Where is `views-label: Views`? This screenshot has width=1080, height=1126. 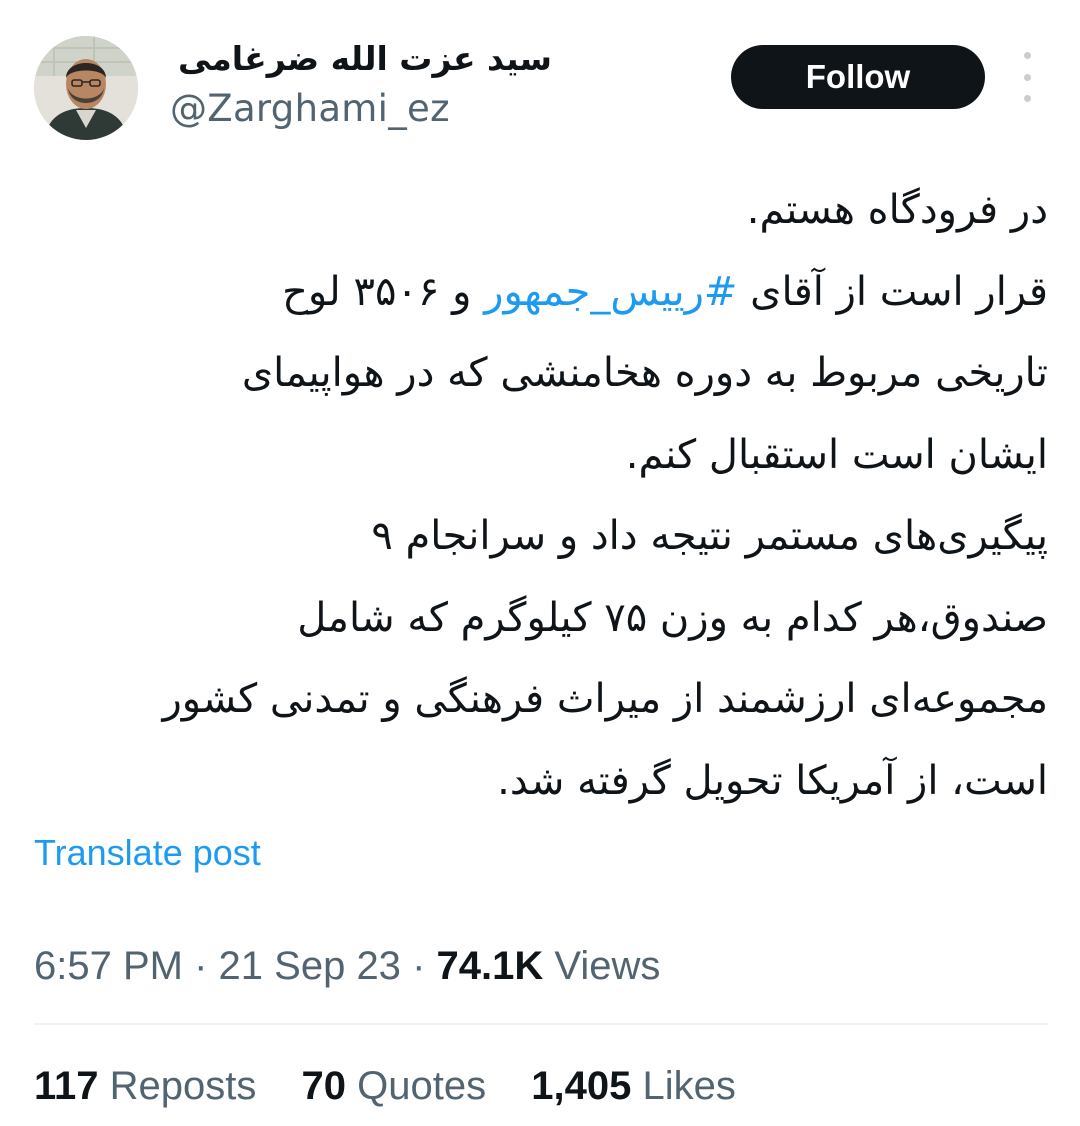
views-label: Views is located at coordinates (607, 966).